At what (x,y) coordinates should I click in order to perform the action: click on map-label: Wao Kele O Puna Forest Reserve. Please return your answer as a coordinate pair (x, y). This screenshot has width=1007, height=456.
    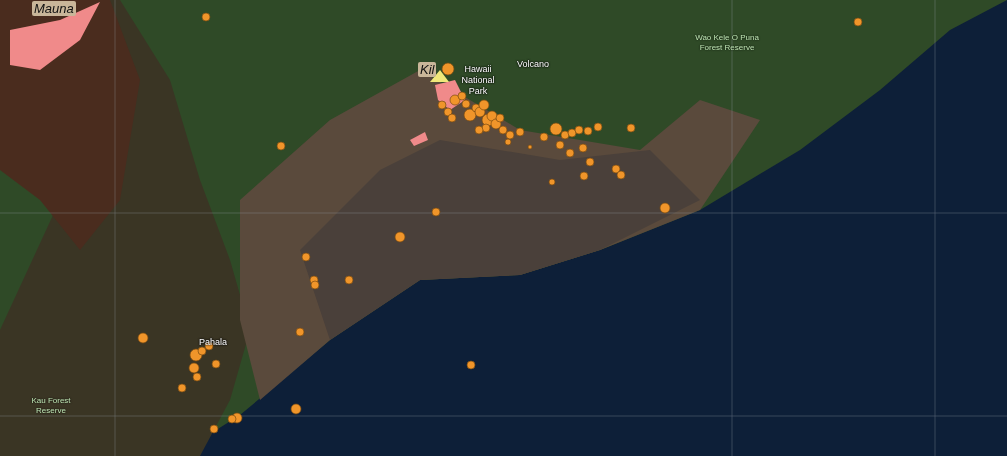
    Looking at the image, I should click on (727, 43).